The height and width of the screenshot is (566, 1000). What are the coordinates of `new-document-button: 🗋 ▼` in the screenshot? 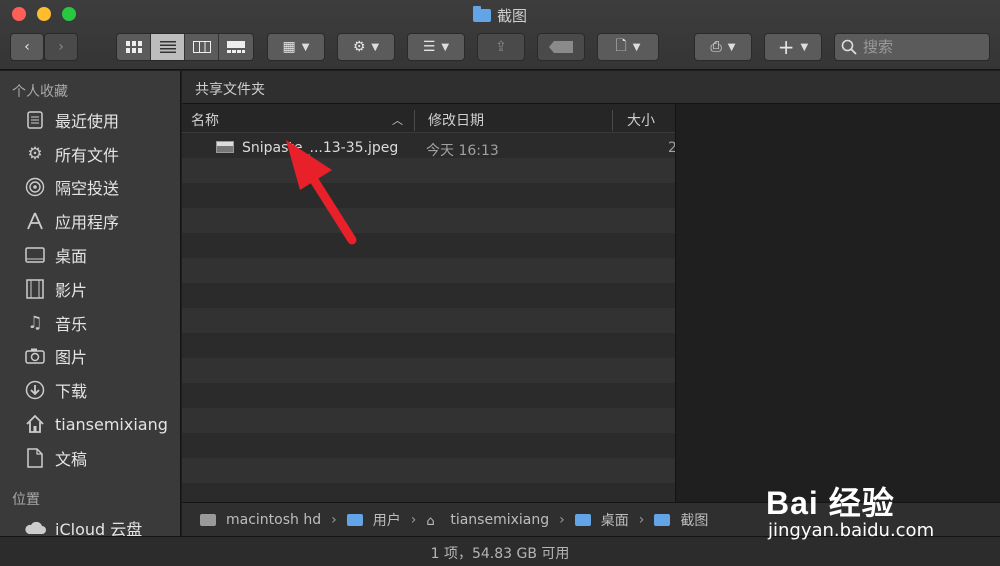 It's located at (628, 47).